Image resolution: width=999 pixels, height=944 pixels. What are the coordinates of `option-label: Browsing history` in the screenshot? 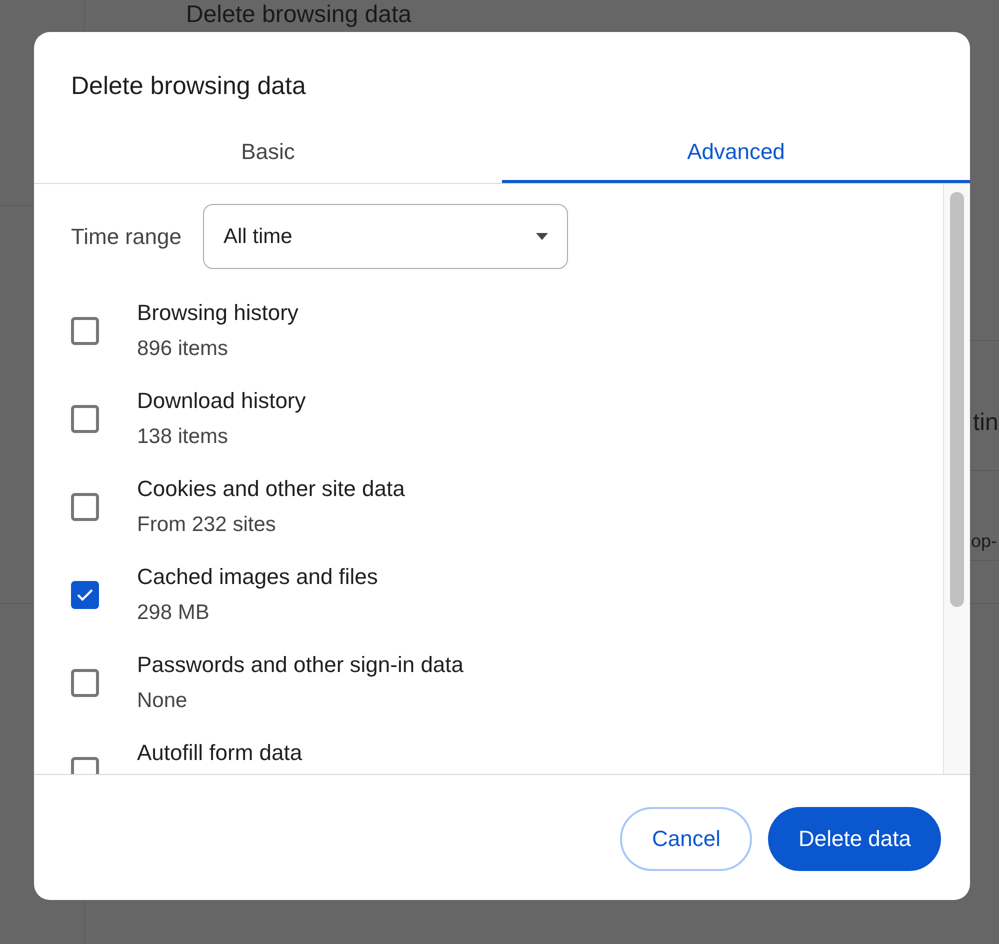 It's located at (217, 313).